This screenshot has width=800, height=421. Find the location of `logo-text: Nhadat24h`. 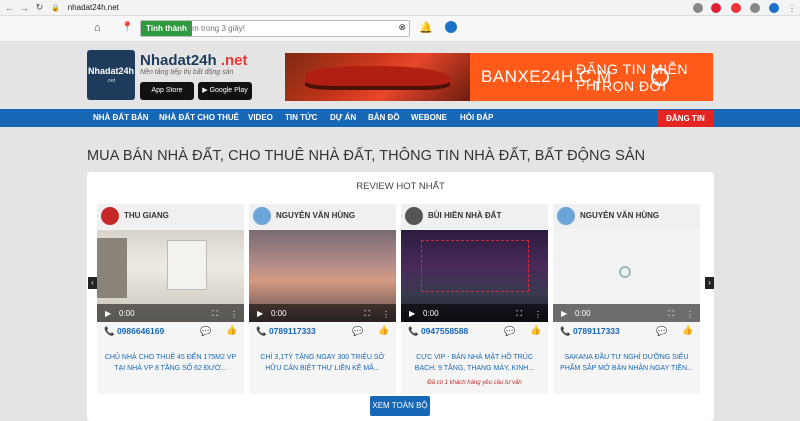

logo-text: Nhadat24h is located at coordinates (110, 71).